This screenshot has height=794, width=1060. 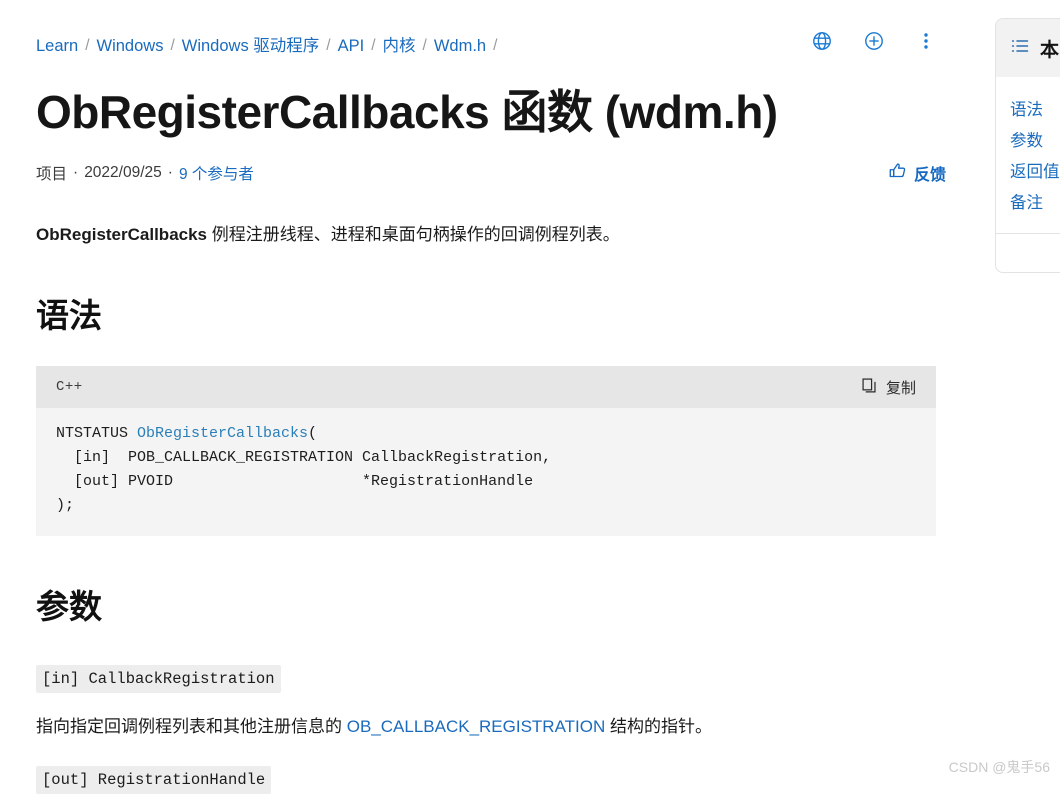 What do you see at coordinates (158, 679) in the screenshot?
I see `param-signature-callbackregistration: [in] CallbackRegistration` at bounding box center [158, 679].